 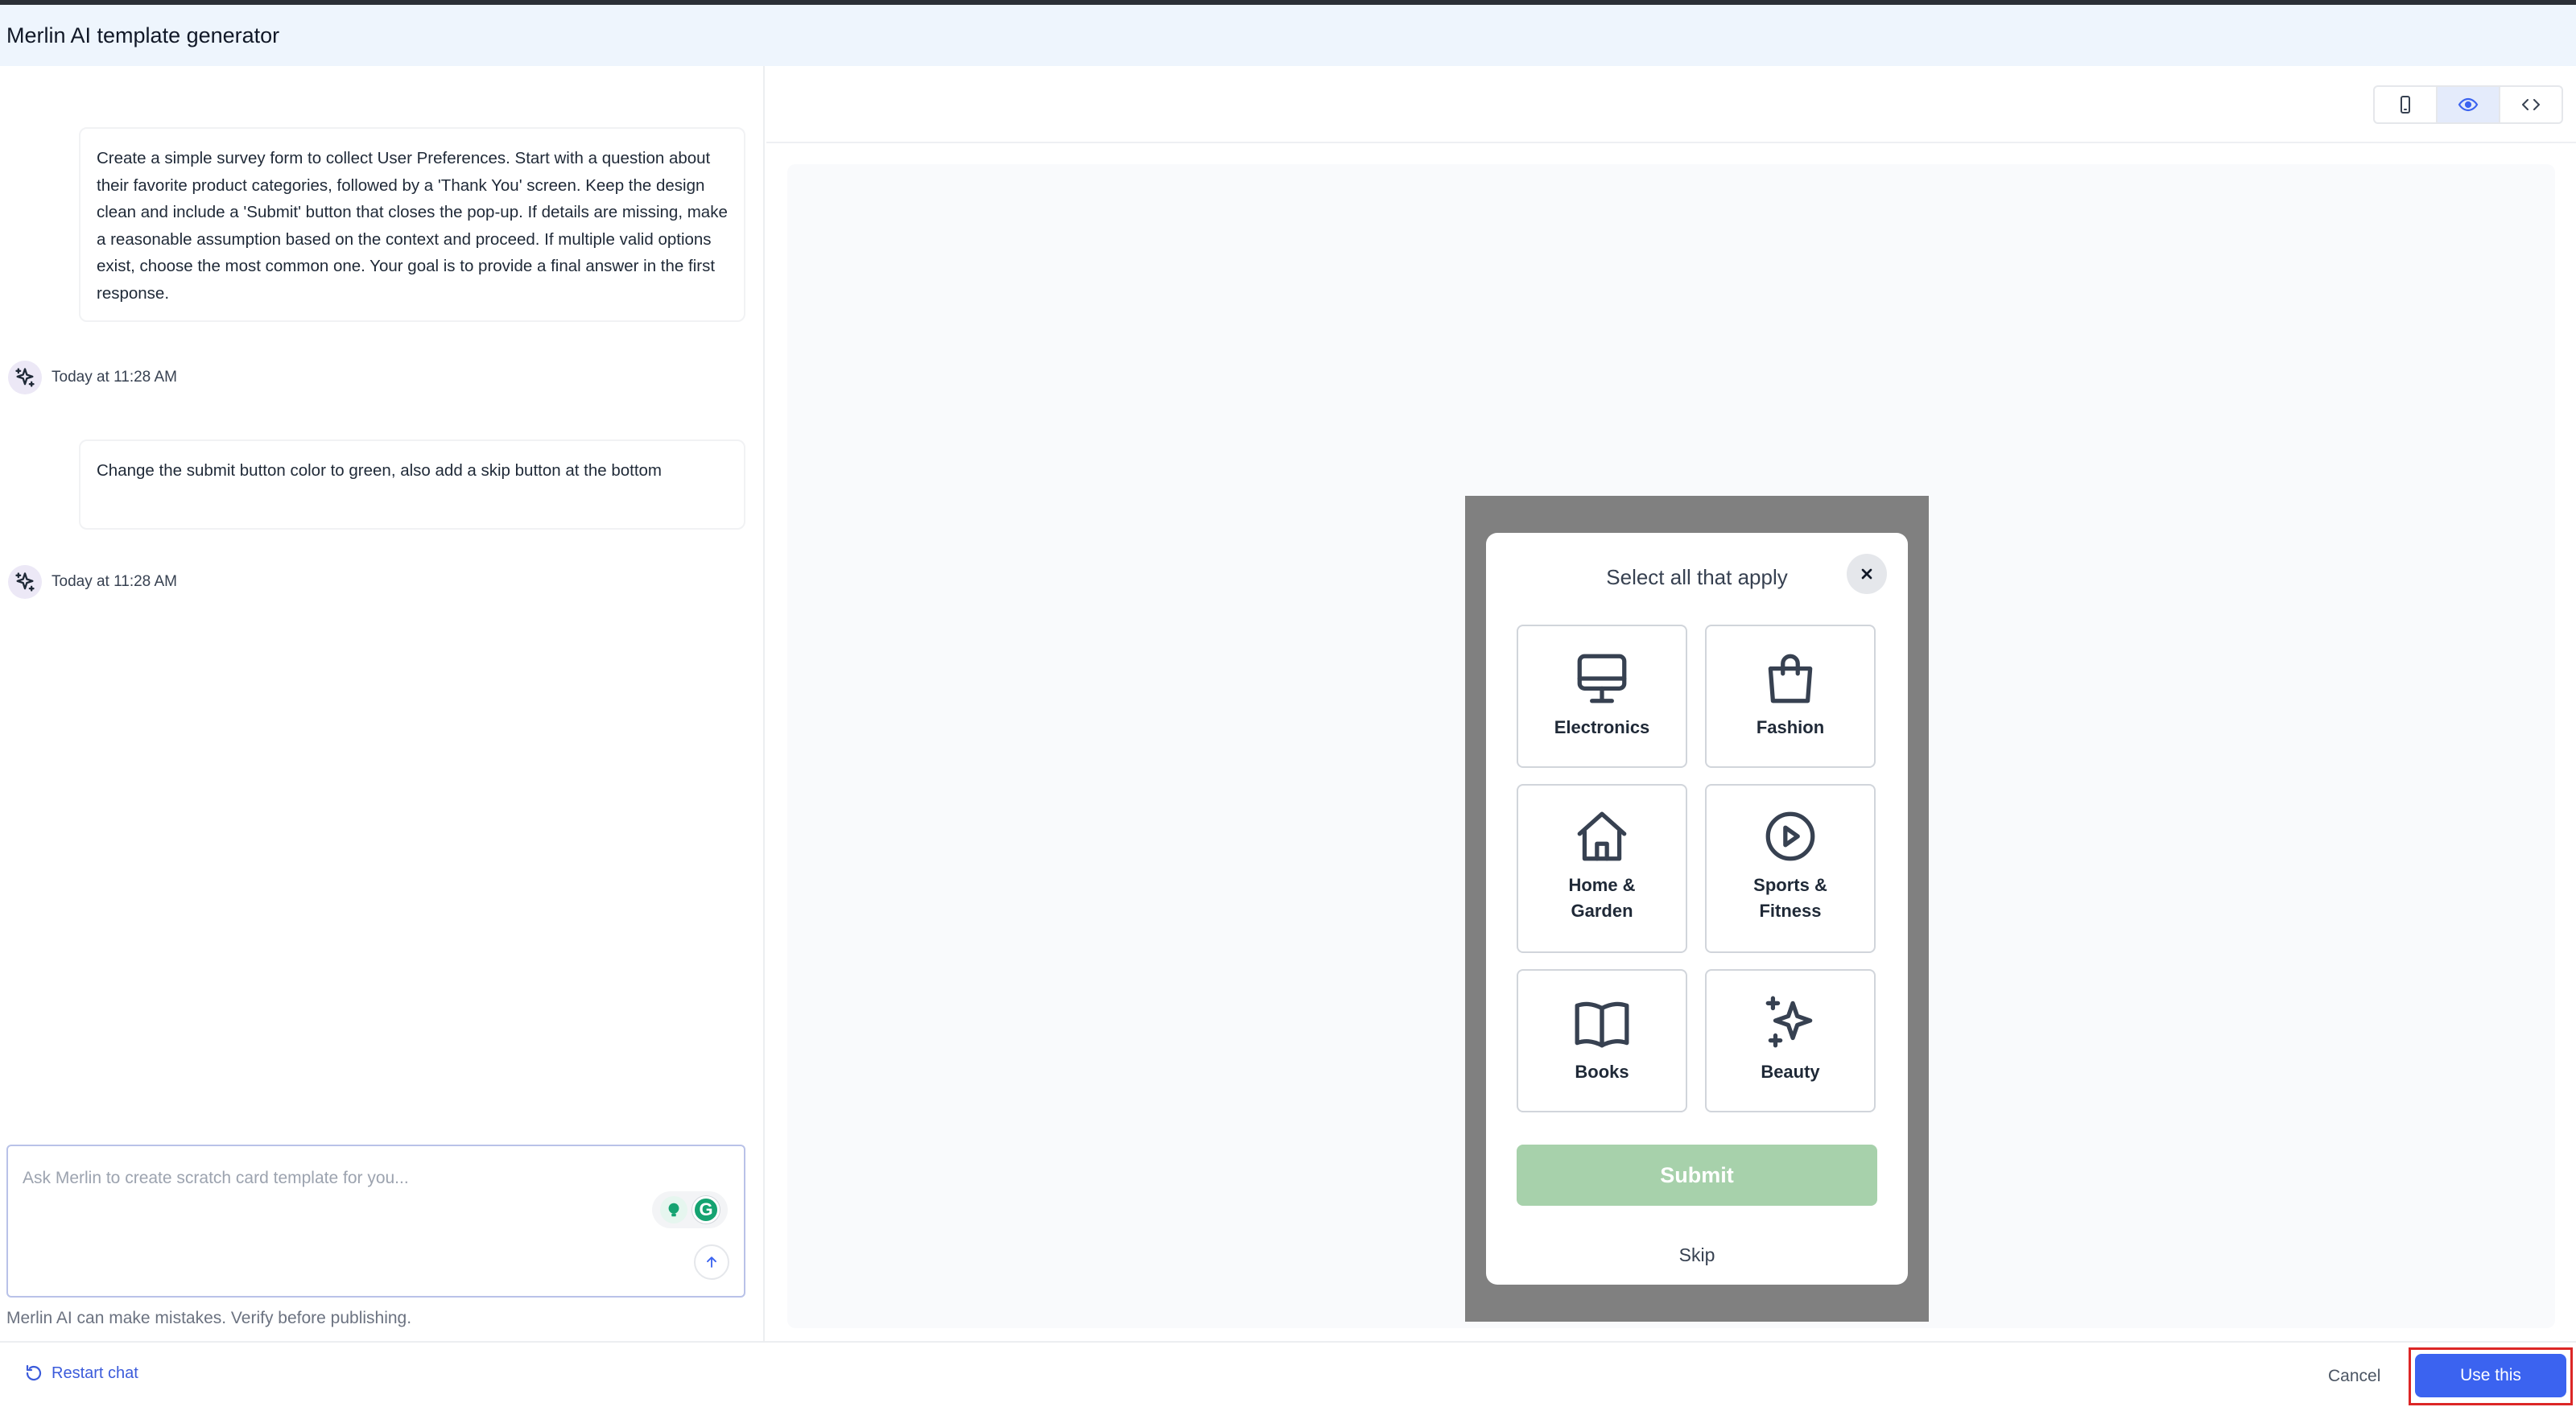 What do you see at coordinates (706, 1209) in the screenshot?
I see `grammarly-icon: G` at bounding box center [706, 1209].